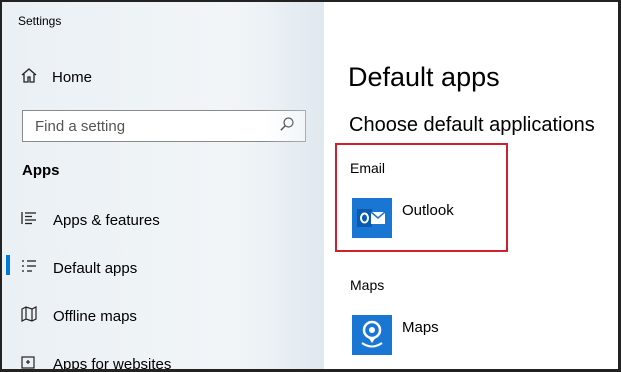  I want to click on sidebar-item-offline-maps: Offline maps, so click(78, 316).